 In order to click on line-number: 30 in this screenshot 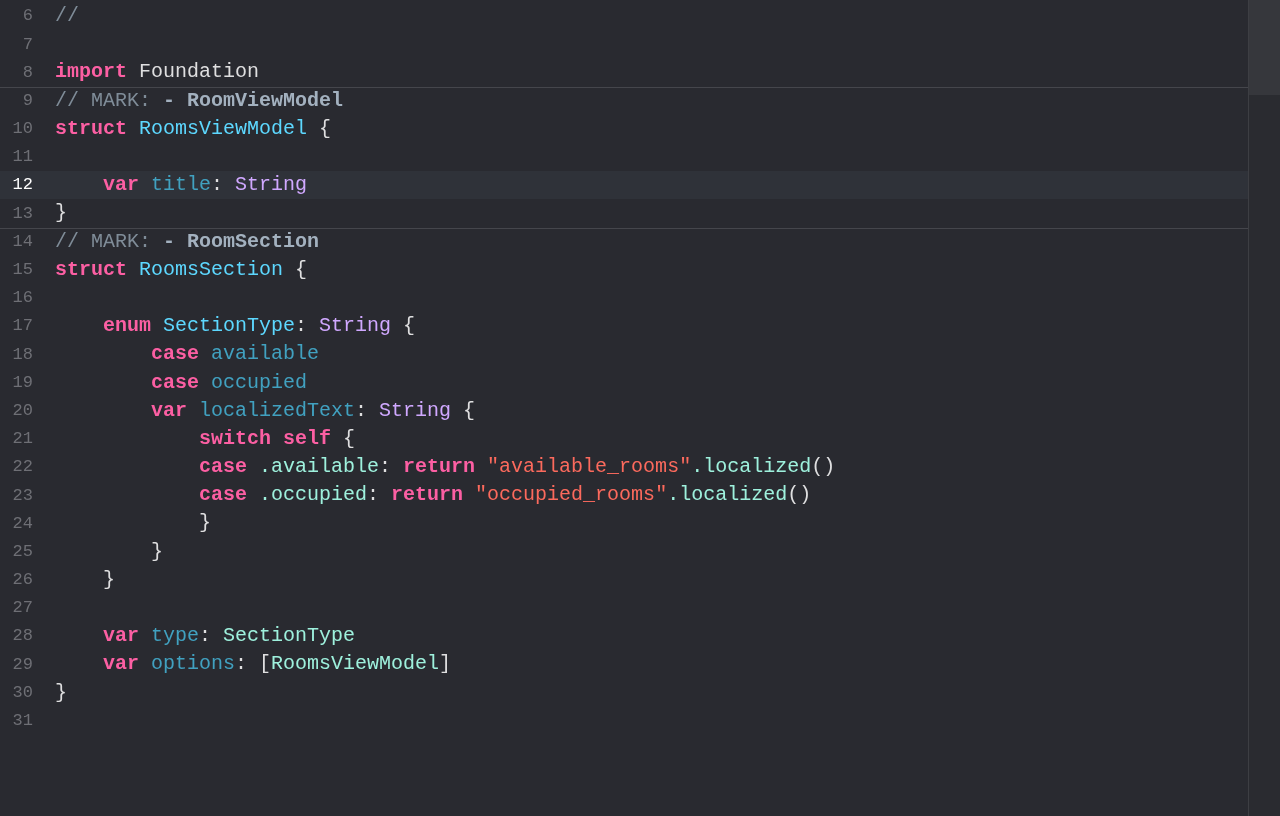, I will do `click(22, 692)`.